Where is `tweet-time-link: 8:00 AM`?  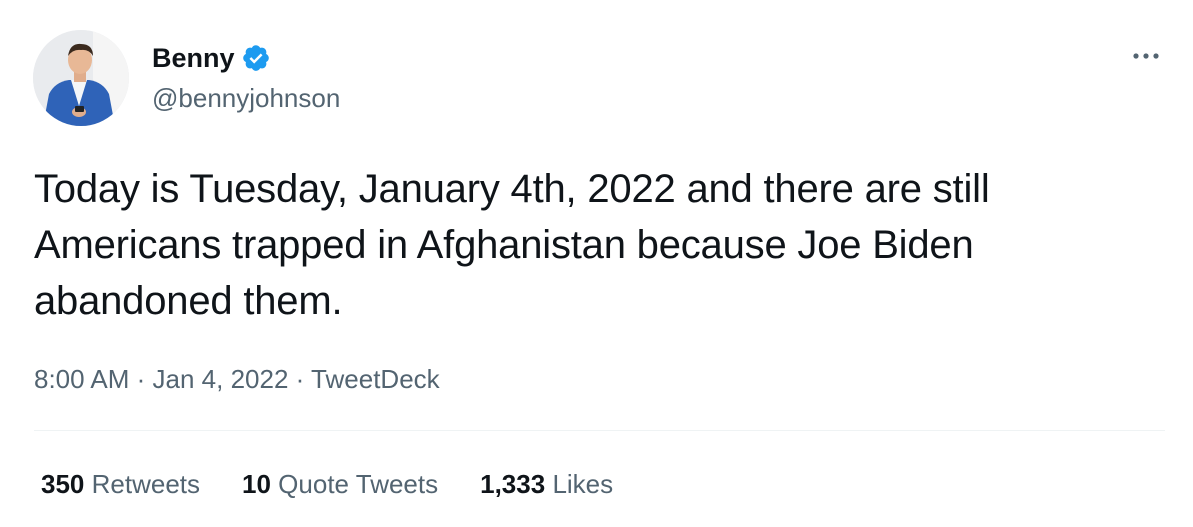
tweet-time-link: 8:00 AM is located at coordinates (81, 379).